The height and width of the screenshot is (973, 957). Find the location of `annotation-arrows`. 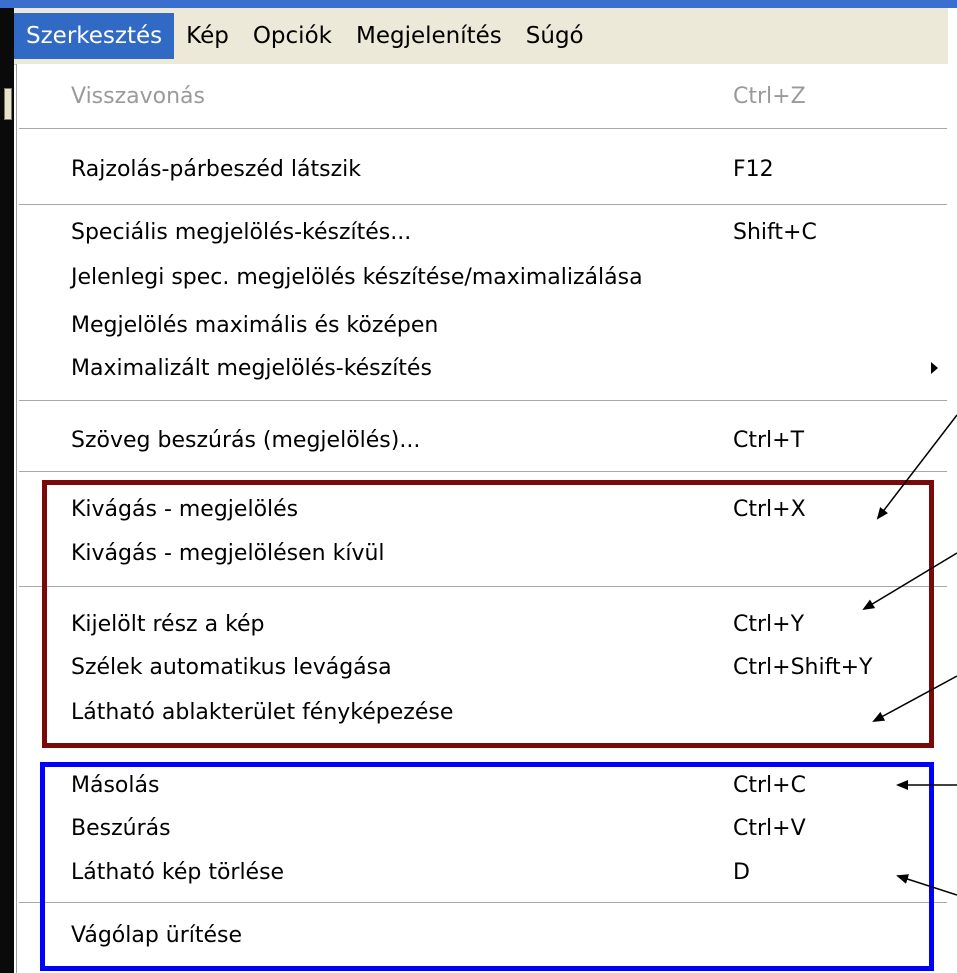

annotation-arrows is located at coordinates (909, 655).